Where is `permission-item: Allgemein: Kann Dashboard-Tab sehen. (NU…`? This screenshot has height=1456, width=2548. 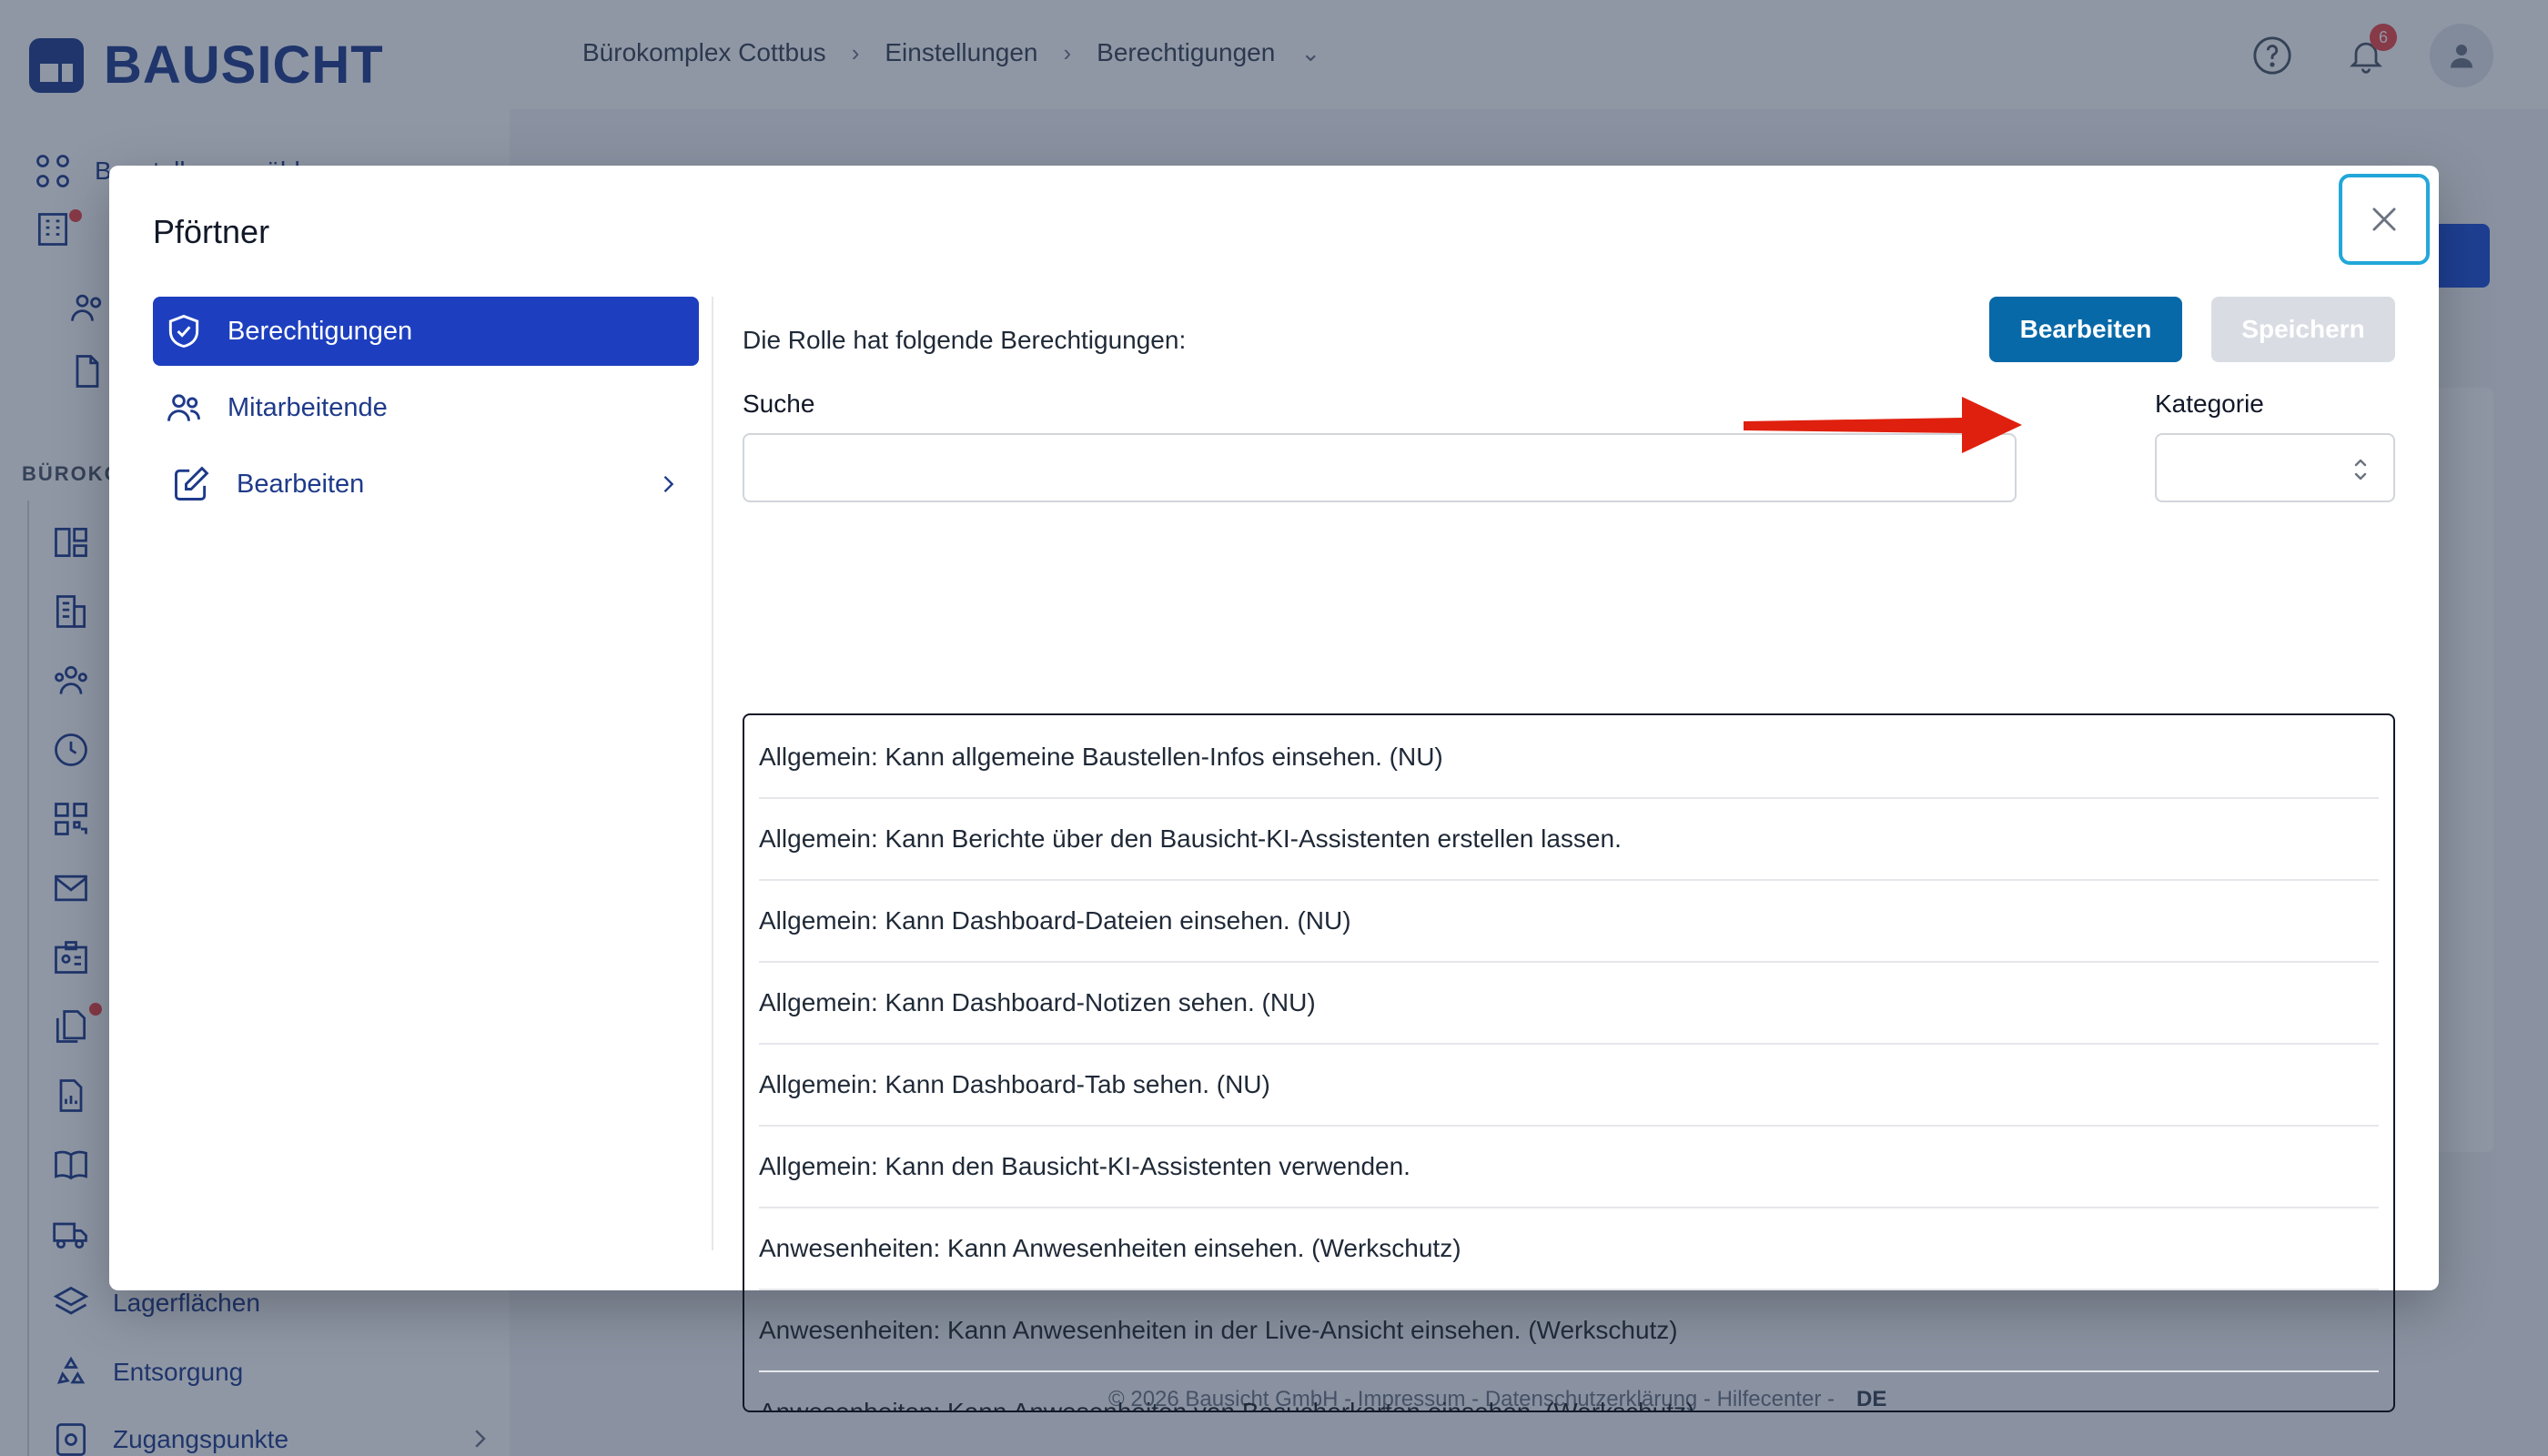 permission-item: Allgemein: Kann Dashboard-Tab sehen. (NU… is located at coordinates (1569, 1086).